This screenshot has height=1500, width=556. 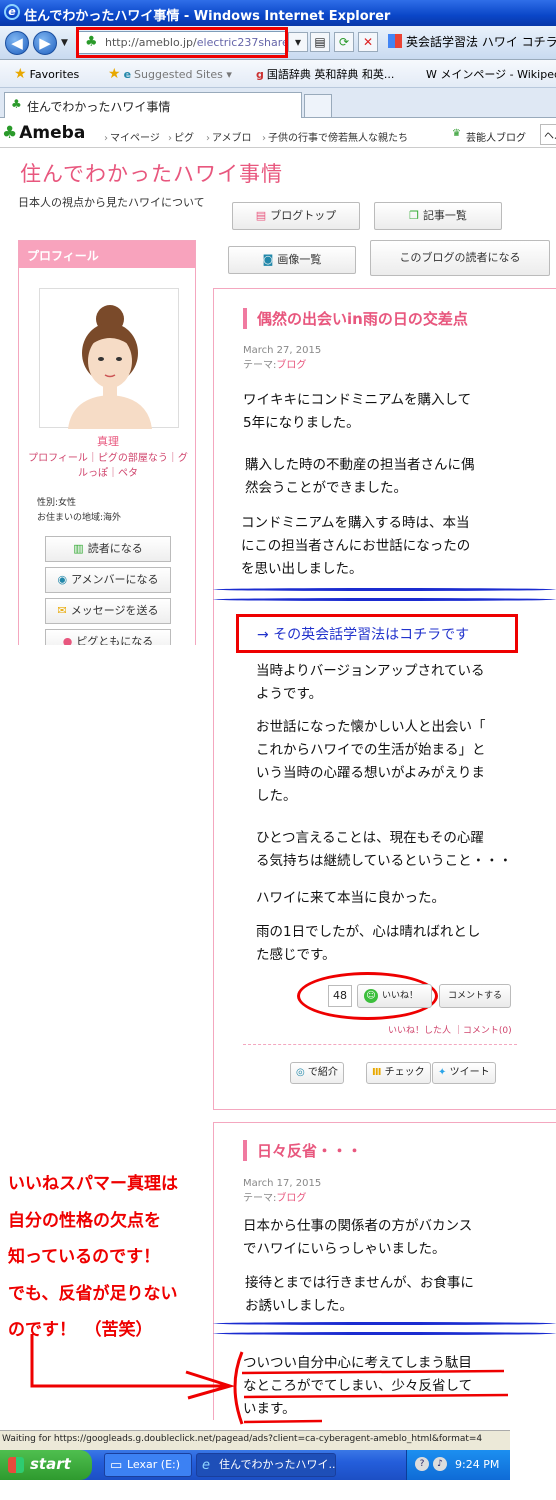 I want to click on profile-area: お住まいの地域:海外, so click(x=79, y=518).